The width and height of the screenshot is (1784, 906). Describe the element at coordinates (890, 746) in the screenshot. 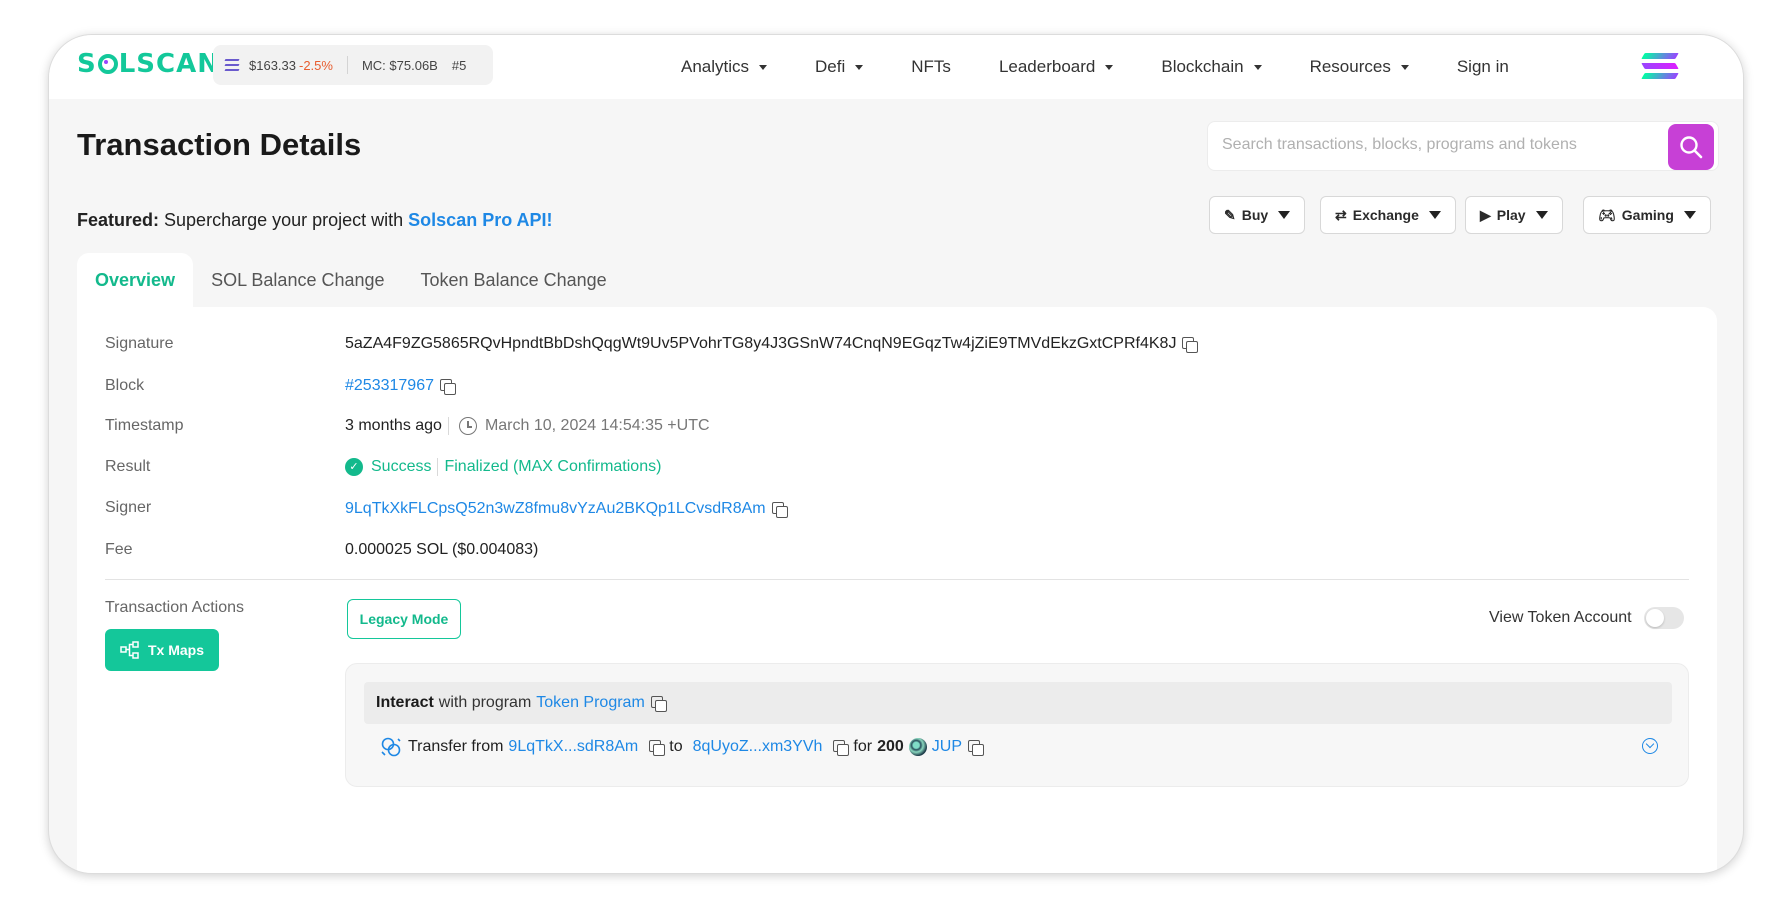

I see `transfer-amount: 200` at that location.